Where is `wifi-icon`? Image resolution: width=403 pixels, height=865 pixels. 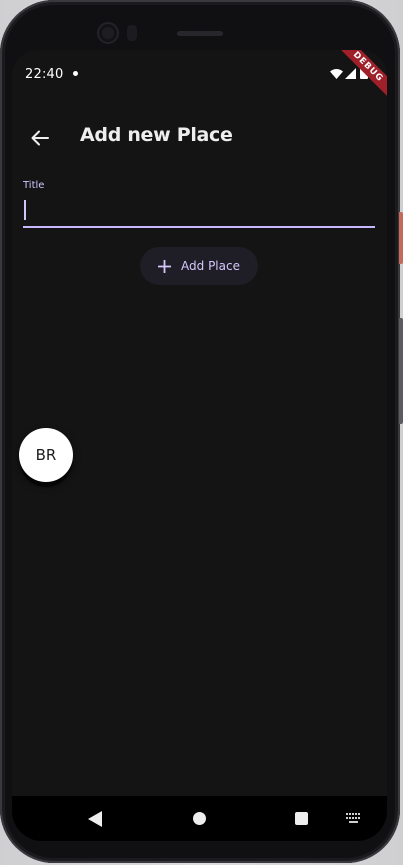 wifi-icon is located at coordinates (336, 74).